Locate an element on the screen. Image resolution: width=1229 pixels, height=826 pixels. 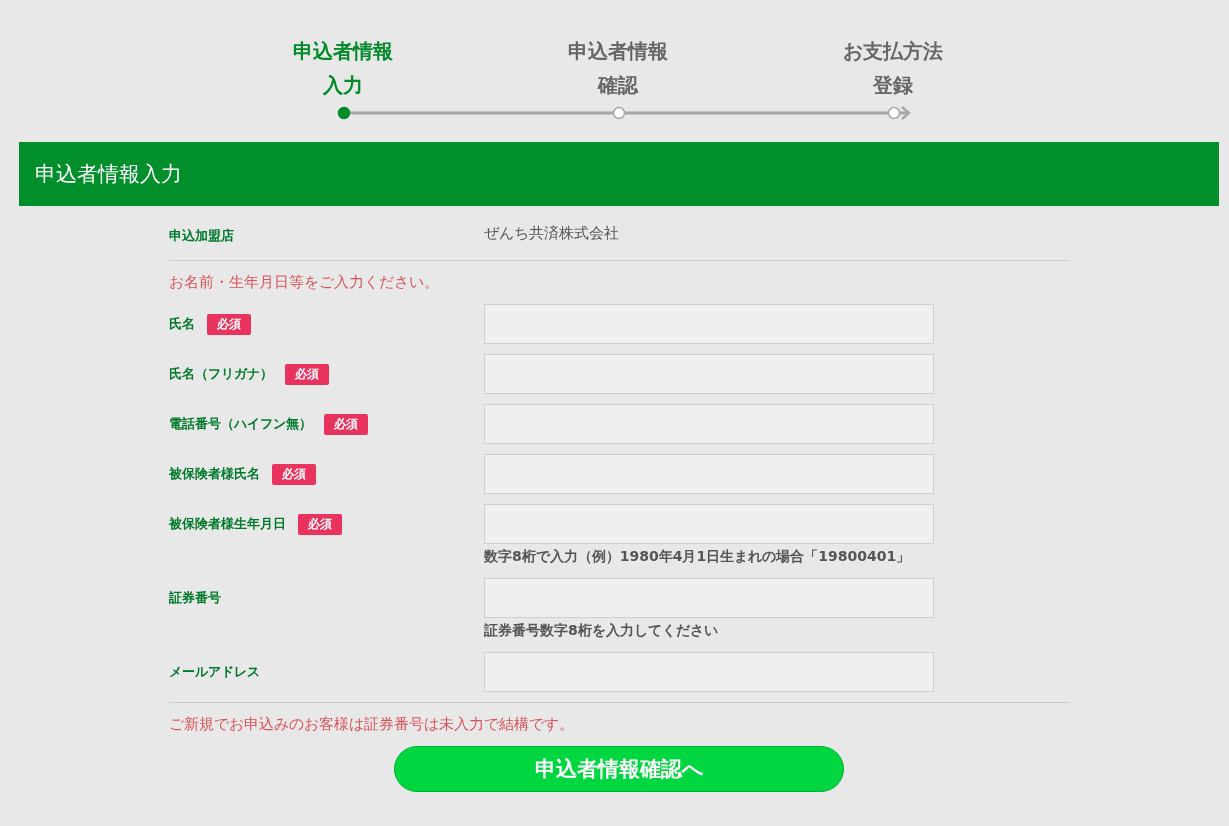
shop-name: ぜんち共済株式会社 is located at coordinates (551, 233).